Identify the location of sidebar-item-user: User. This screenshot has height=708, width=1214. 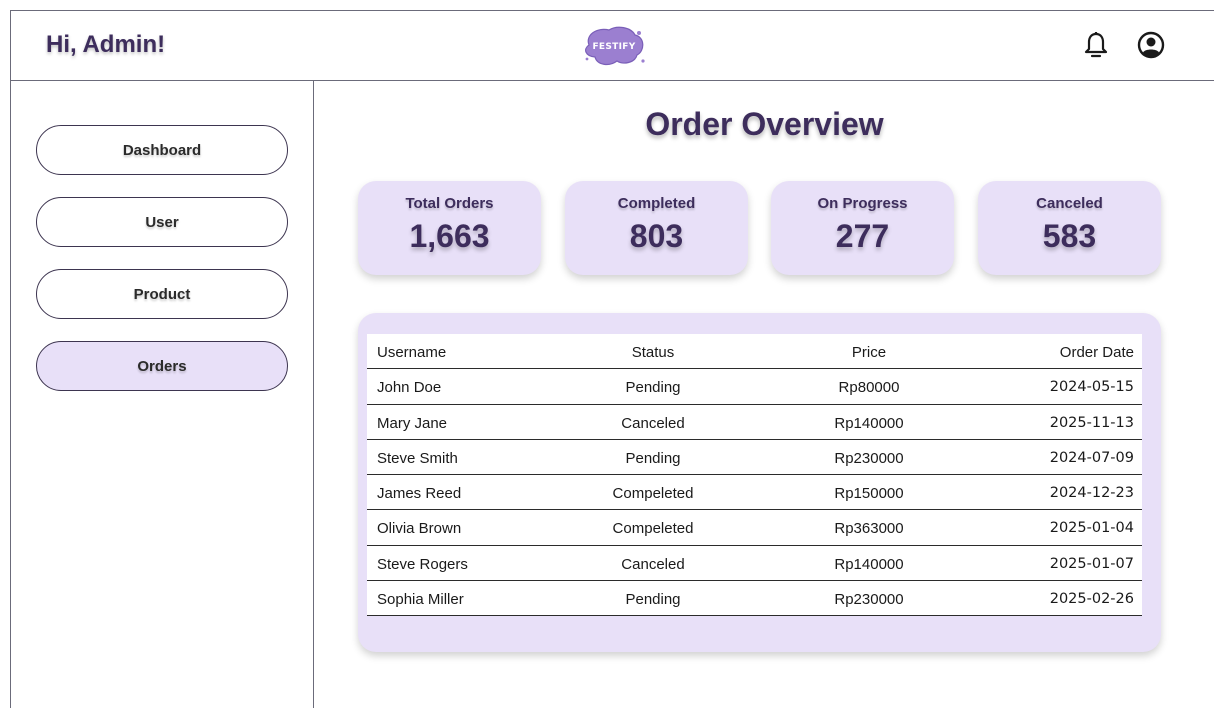
(162, 222).